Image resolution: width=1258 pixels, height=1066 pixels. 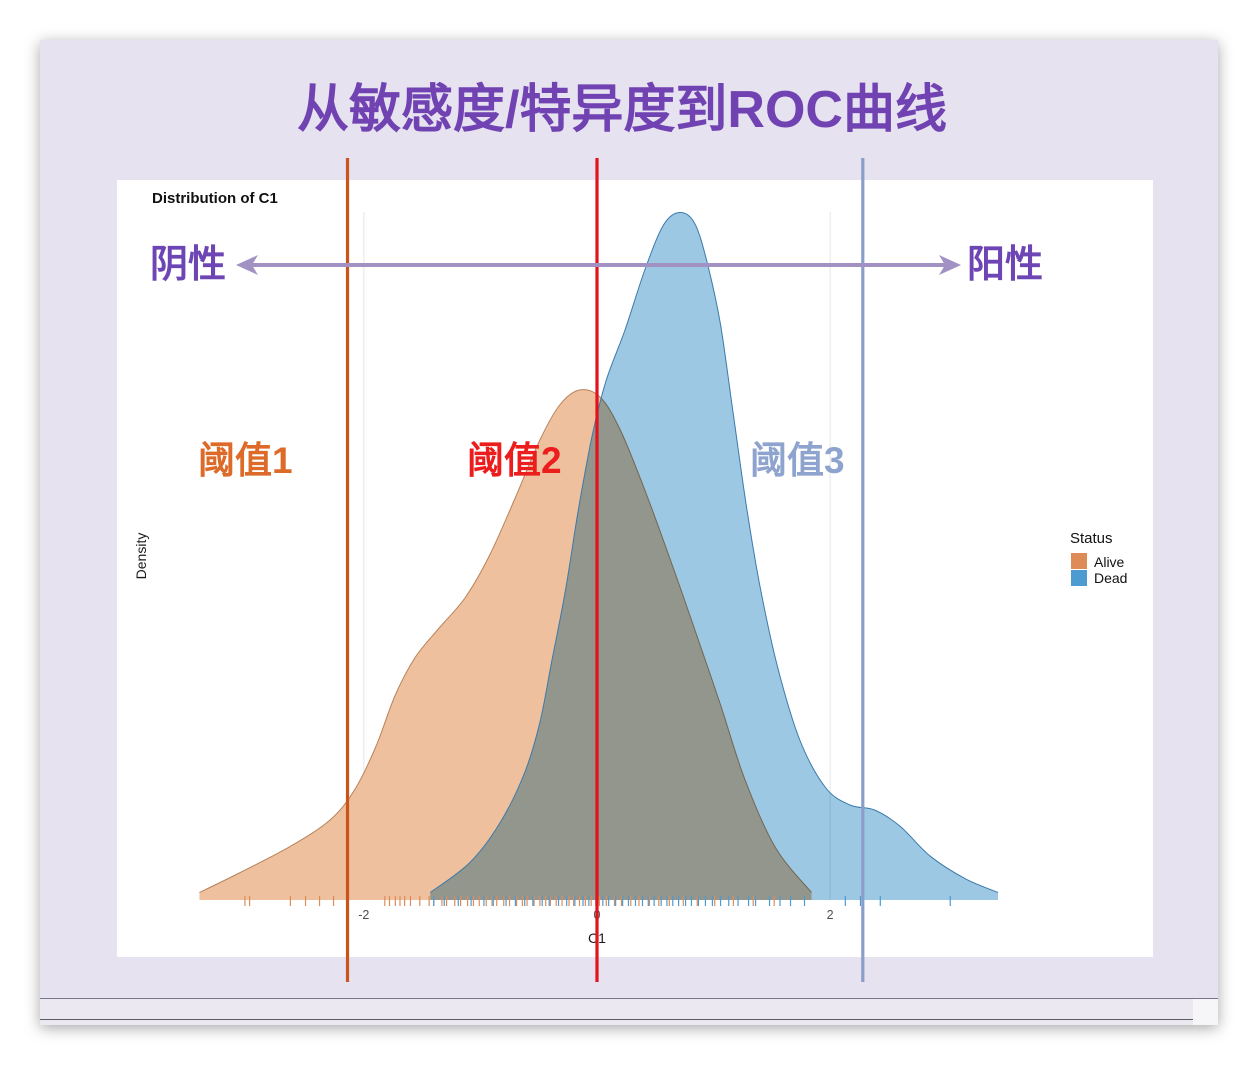 What do you see at coordinates (188, 265) in the screenshot?
I see `negative-label: 阴性` at bounding box center [188, 265].